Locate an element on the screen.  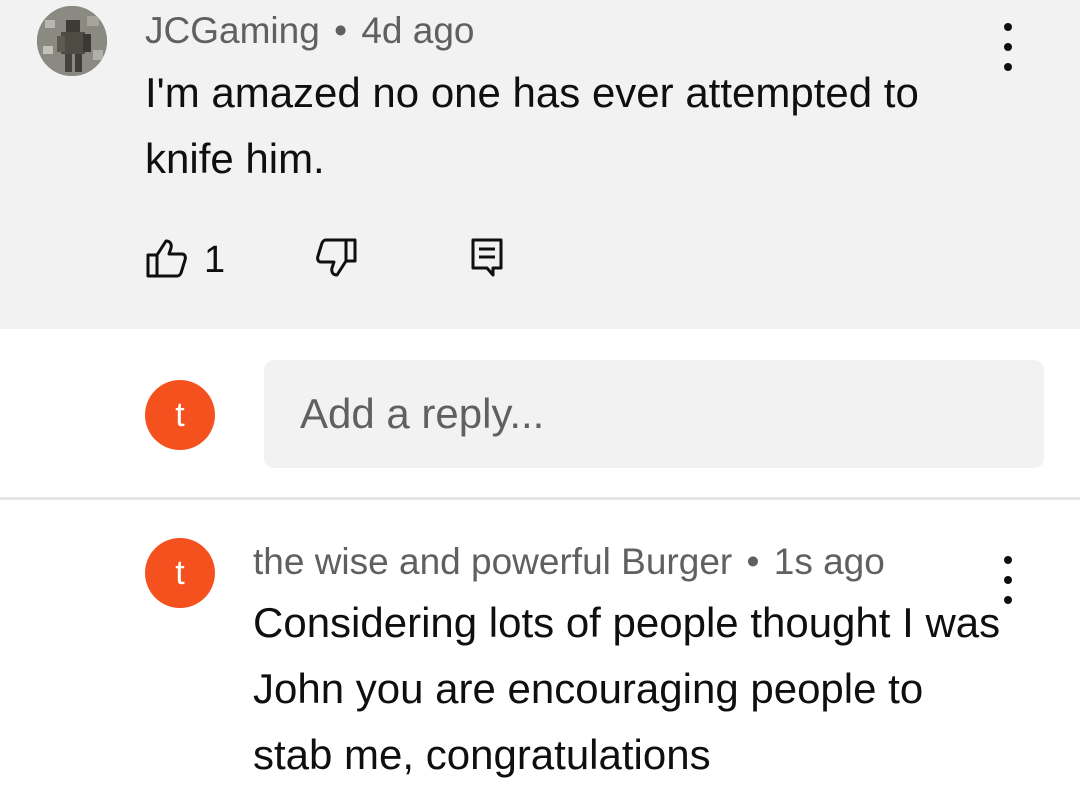
like-count: 1 is located at coordinates (215, 260).